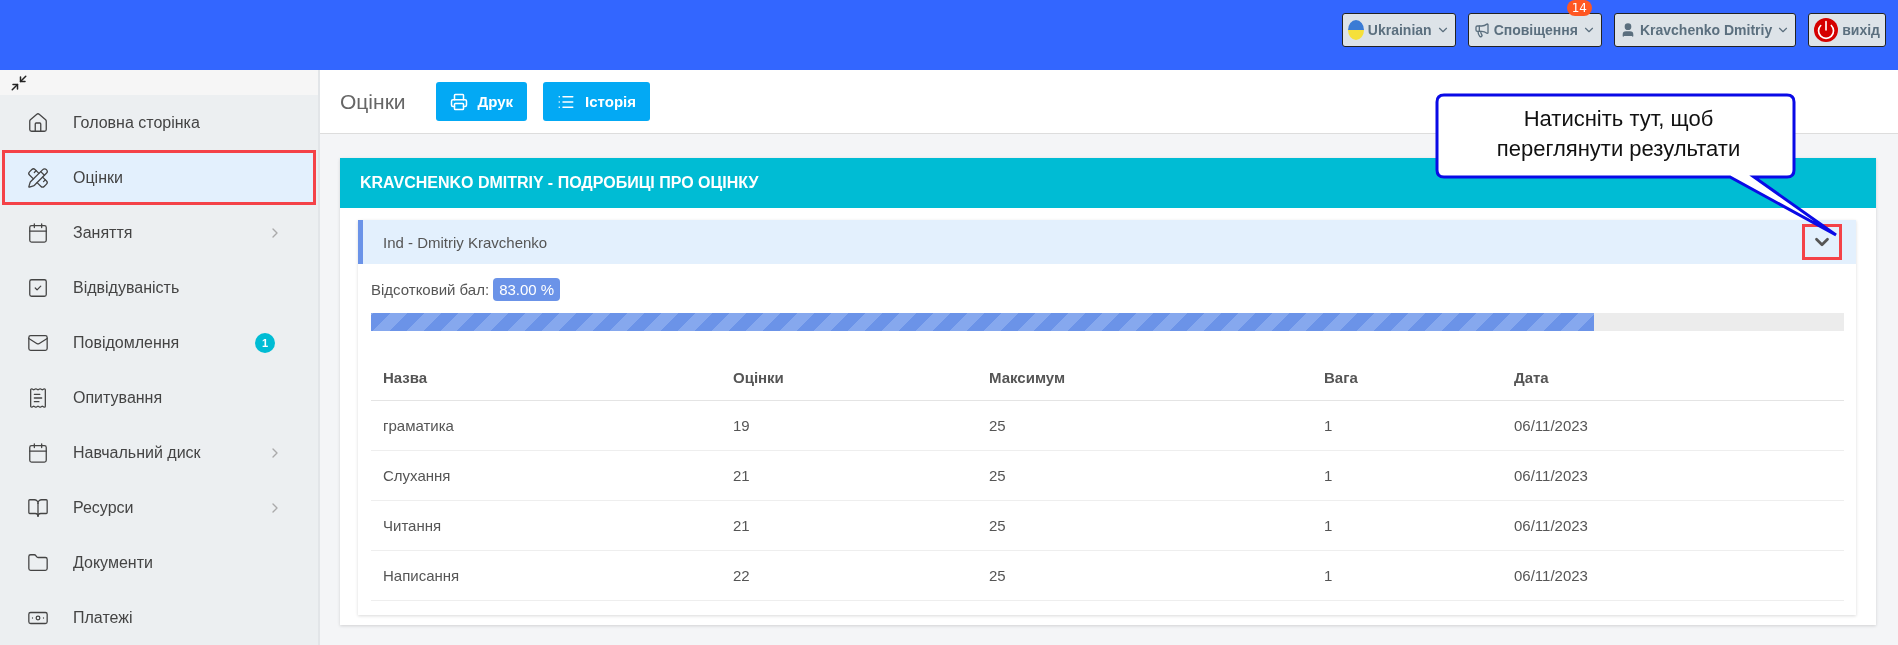 The width and height of the screenshot is (1898, 645). What do you see at coordinates (849, 426) in the screenshot?
I see `table-cell: 19` at bounding box center [849, 426].